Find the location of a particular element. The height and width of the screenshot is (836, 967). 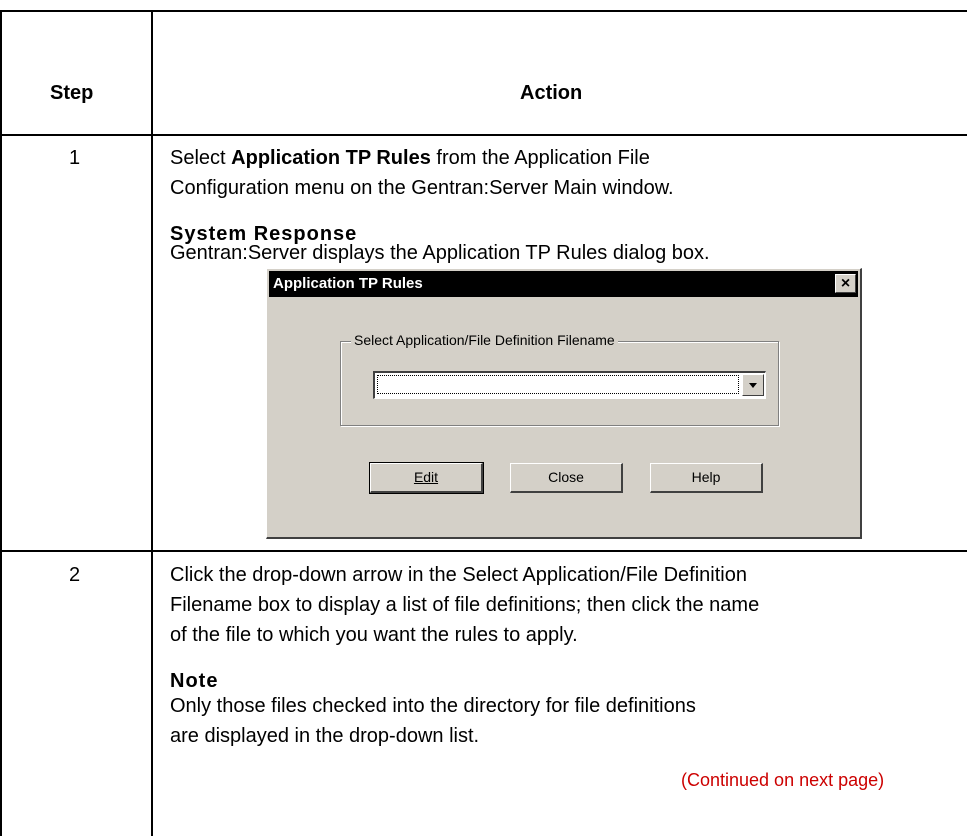

close-icon: × is located at coordinates (845, 283).